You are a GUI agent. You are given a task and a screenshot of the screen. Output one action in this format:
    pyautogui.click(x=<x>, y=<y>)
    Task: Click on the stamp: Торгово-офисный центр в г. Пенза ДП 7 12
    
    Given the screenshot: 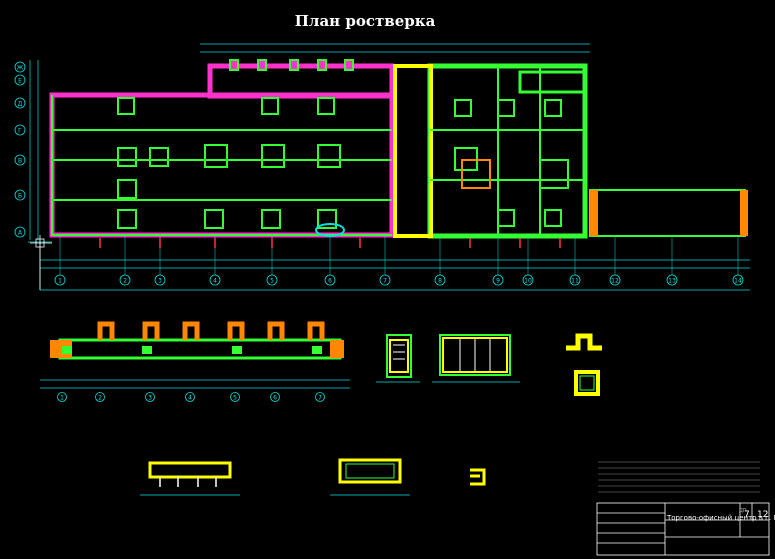 What is the action you would take?
    pyautogui.click(x=686, y=529)
    